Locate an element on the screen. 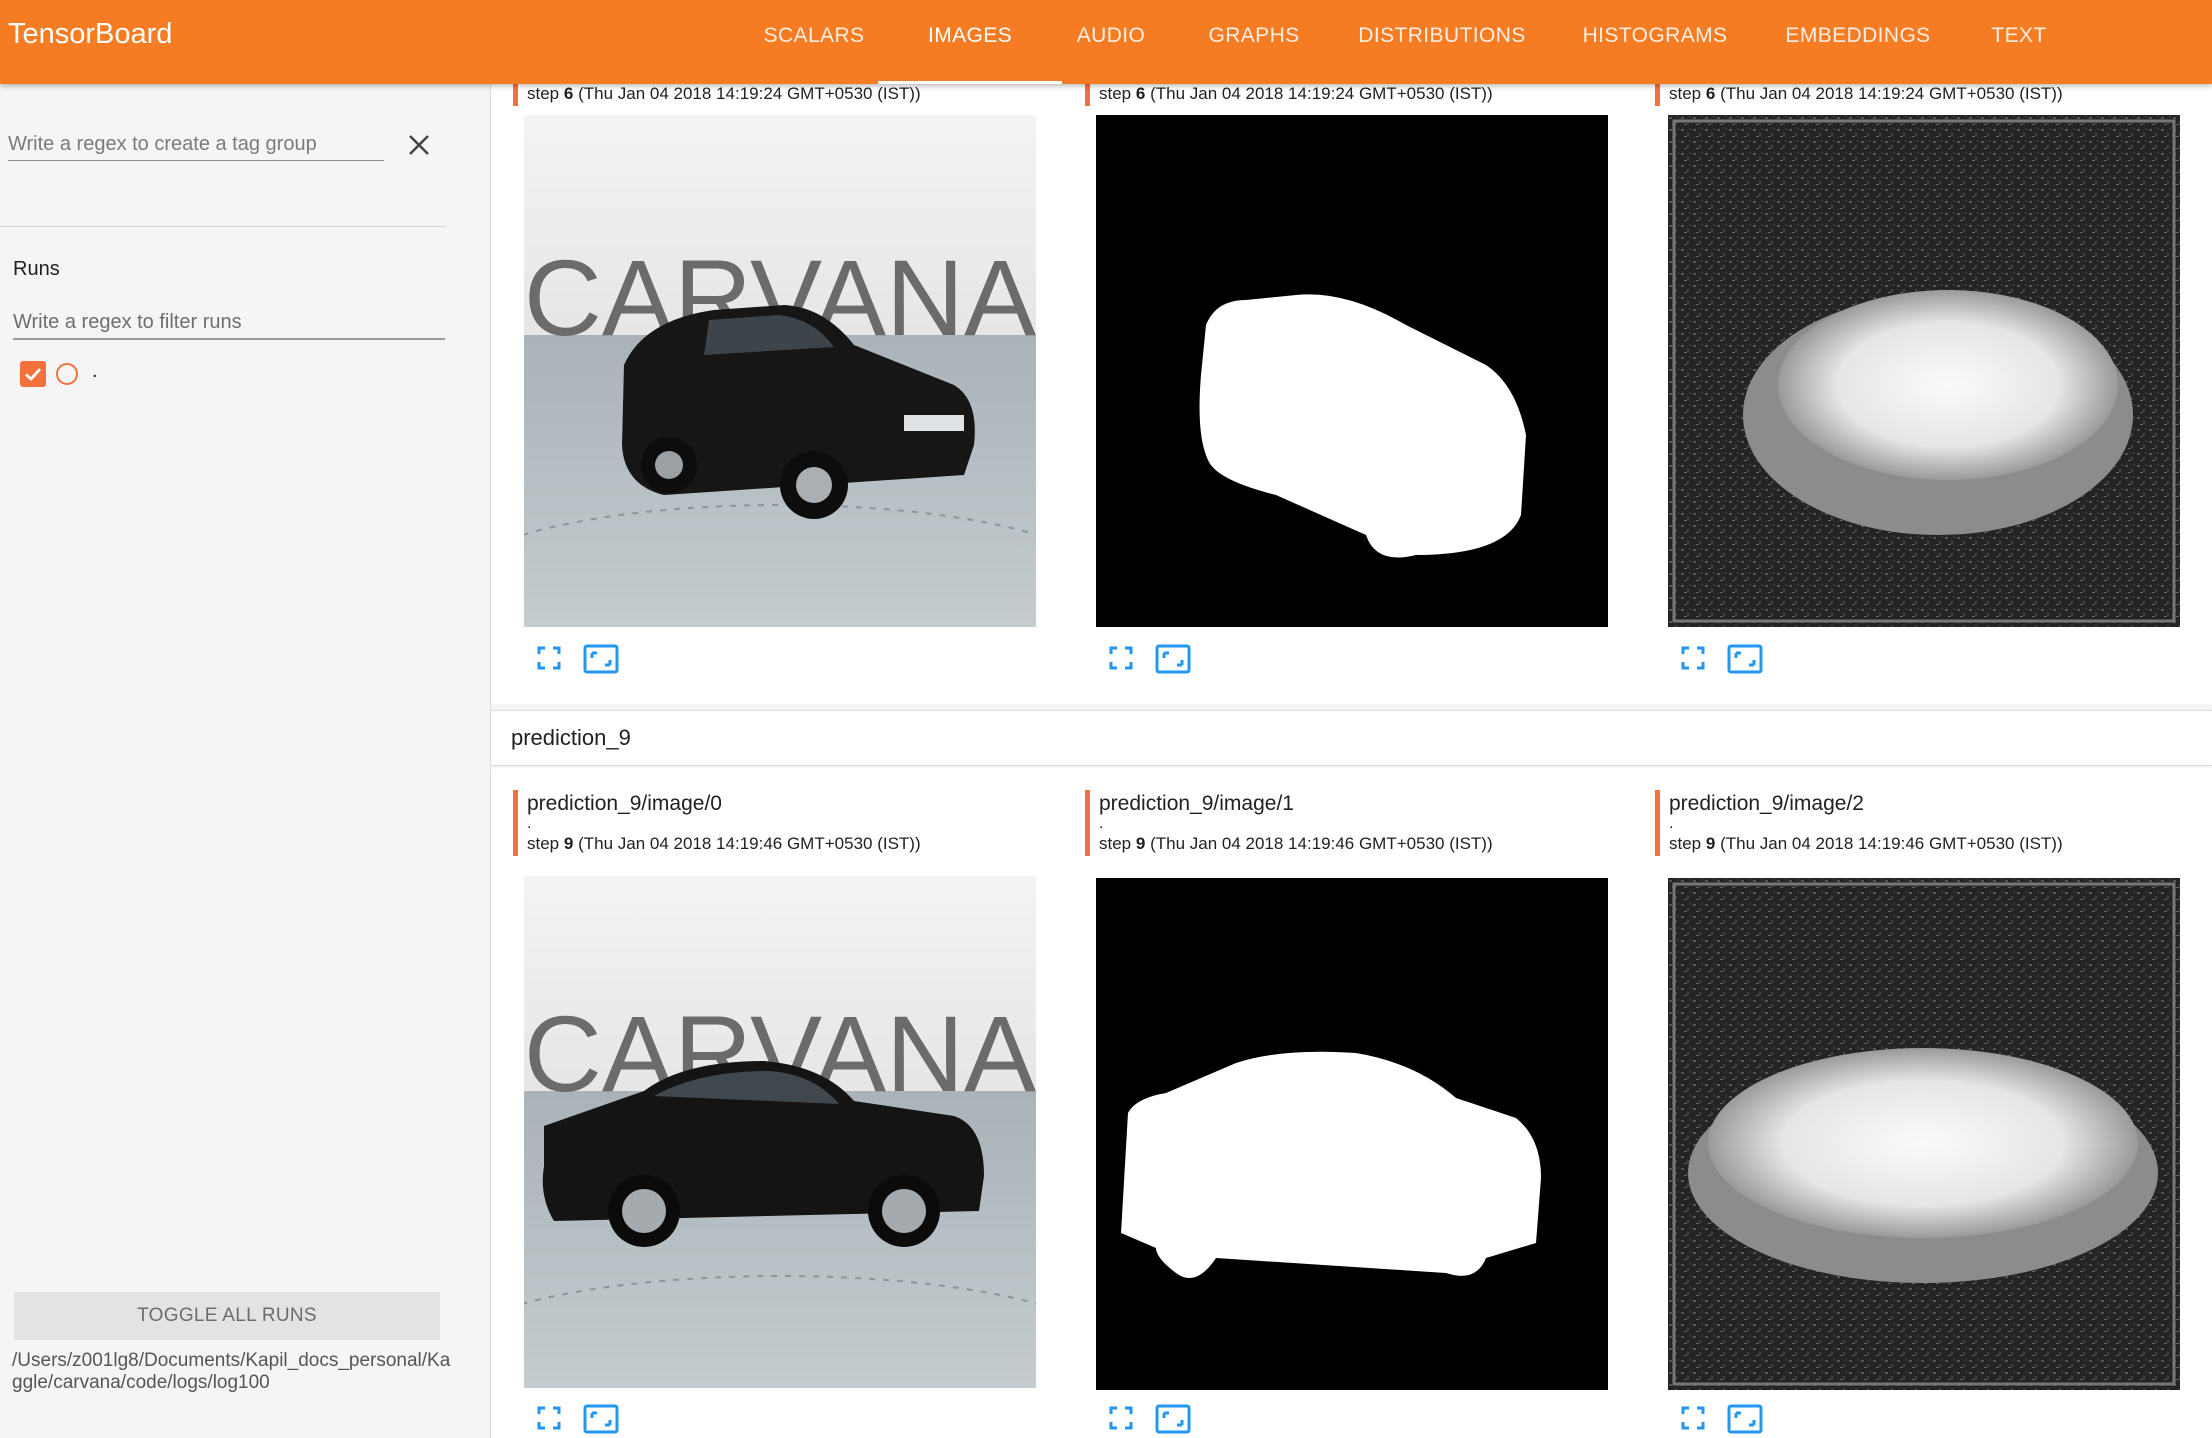  tab-graphs: GRAPHS is located at coordinates (1253, 42).